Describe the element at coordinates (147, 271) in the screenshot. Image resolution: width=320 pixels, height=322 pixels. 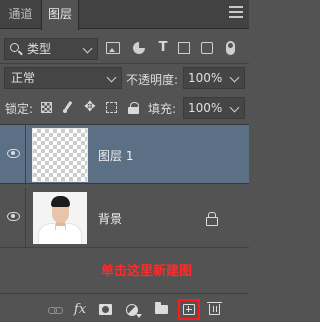
I see `annotation-text: 单击这里新建图` at that location.